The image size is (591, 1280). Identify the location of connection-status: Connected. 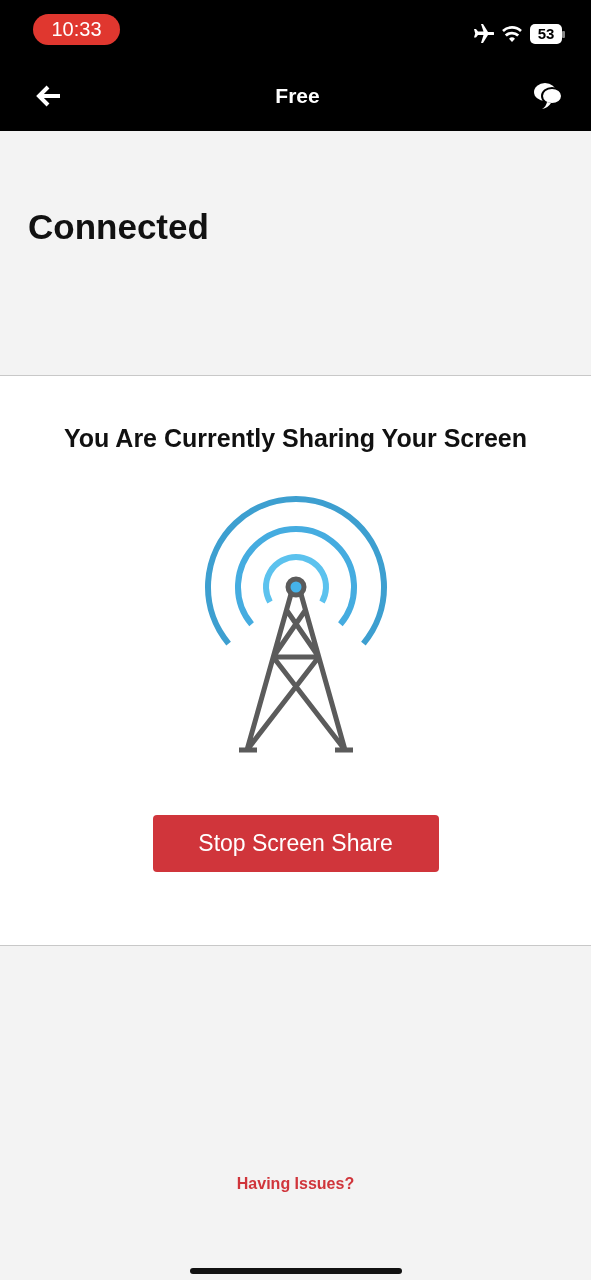
(119, 227).